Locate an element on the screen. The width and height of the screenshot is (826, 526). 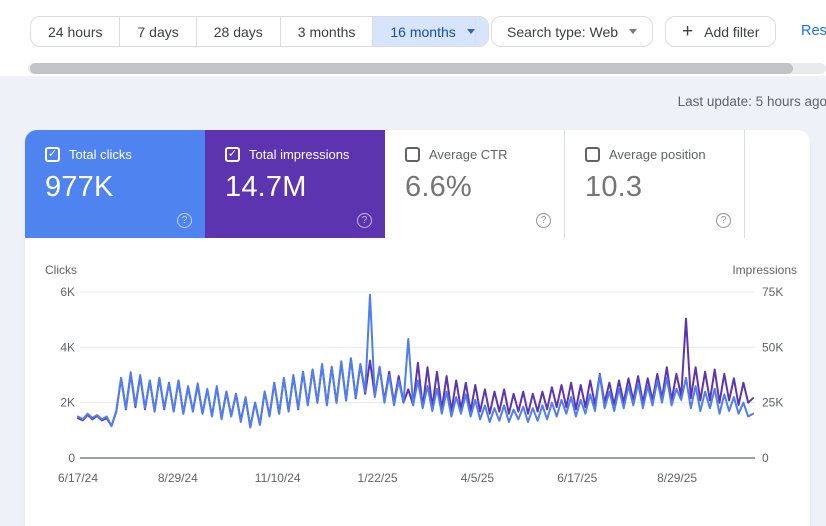
right-axis-title: Impressions is located at coordinates (764, 270).